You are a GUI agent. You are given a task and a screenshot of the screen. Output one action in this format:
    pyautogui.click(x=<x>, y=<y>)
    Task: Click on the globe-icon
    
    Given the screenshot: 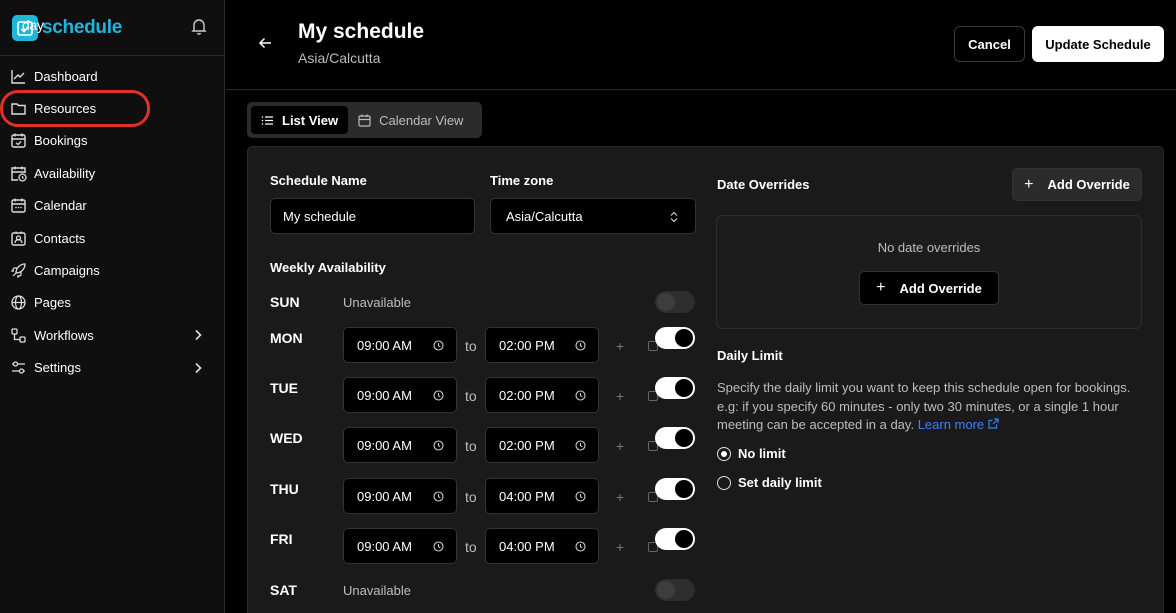 What is the action you would take?
    pyautogui.click(x=18, y=303)
    